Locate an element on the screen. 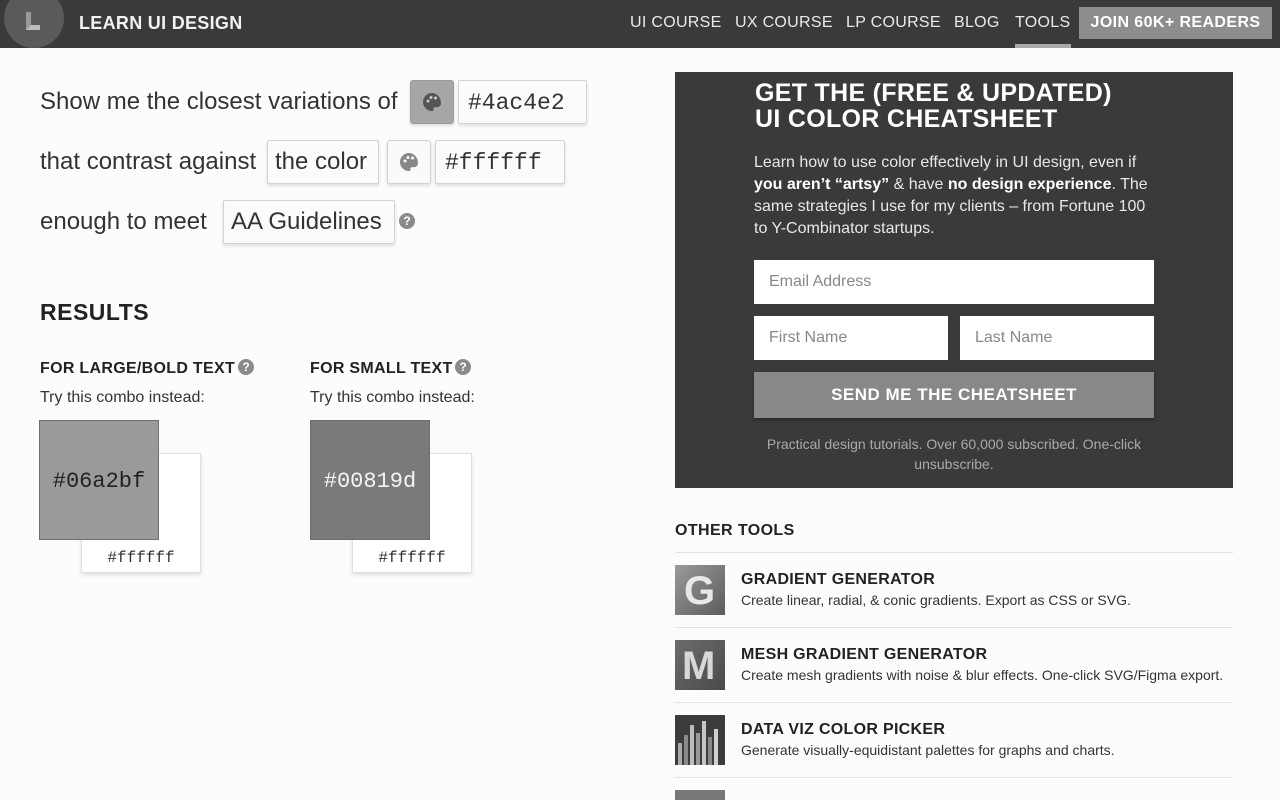 This screenshot has width=1280, height=800. large-text-subtext: Try this combo instead: is located at coordinates (122, 397).